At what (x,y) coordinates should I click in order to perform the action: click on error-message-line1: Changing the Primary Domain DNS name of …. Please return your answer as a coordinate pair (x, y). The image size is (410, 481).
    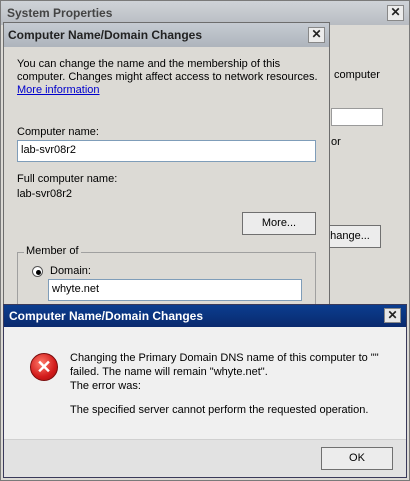
    Looking at the image, I should click on (224, 358).